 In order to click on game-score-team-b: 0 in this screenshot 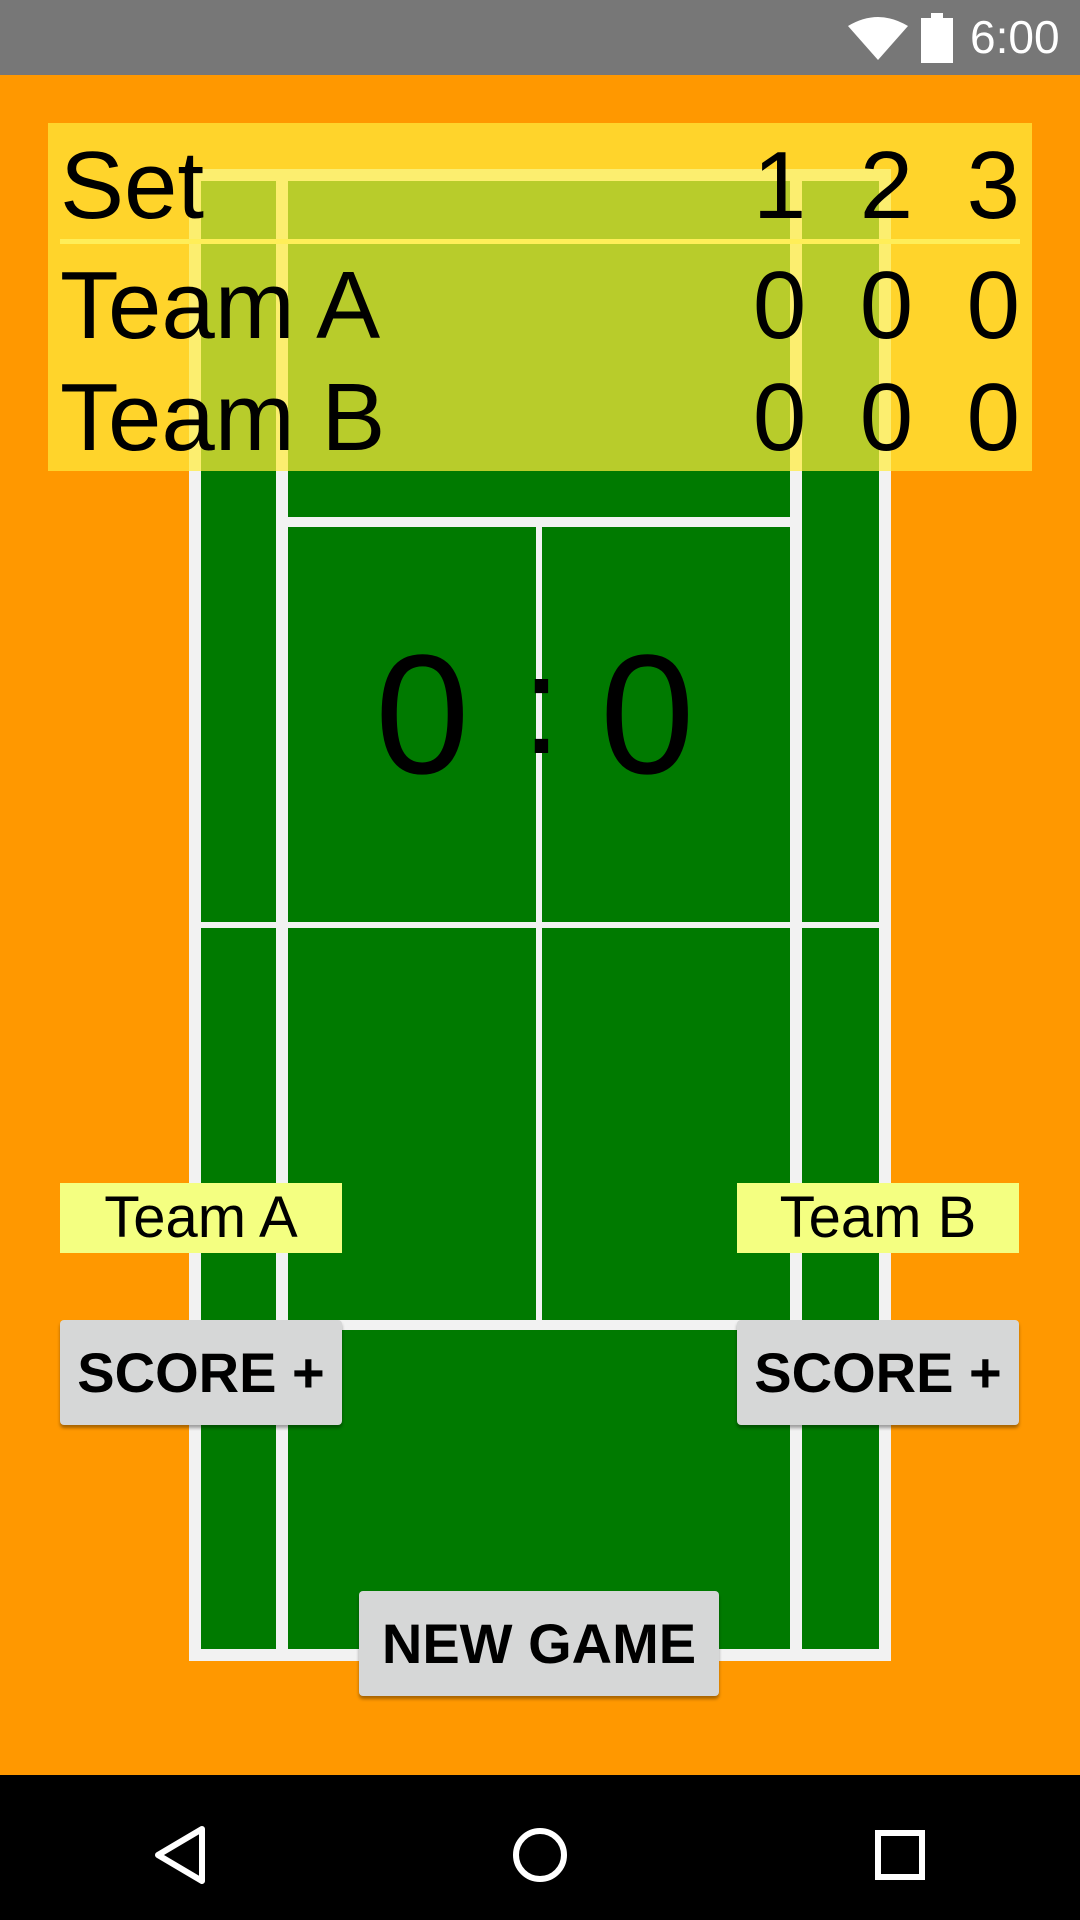, I will do `click(647, 715)`.